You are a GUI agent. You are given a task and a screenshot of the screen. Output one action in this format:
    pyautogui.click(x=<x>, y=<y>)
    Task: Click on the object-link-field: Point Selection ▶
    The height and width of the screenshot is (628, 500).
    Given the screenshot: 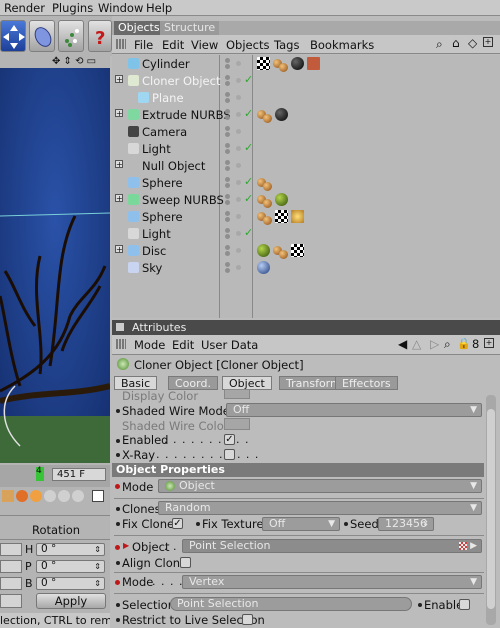 What is the action you would take?
    pyautogui.click(x=332, y=546)
    